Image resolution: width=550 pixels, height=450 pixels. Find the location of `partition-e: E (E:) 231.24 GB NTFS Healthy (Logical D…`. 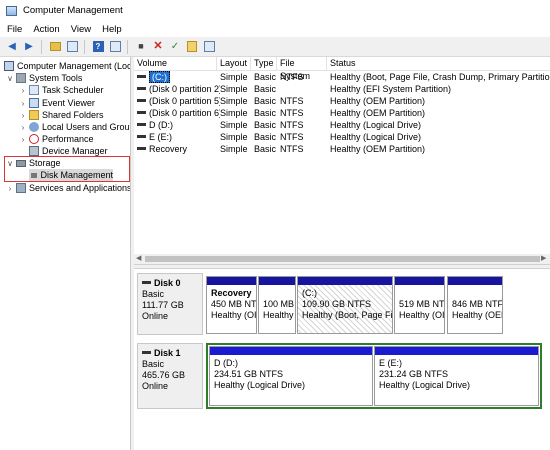

partition-e: E (E:) 231.24 GB NTFS Healthy (Logical D… is located at coordinates (456, 376).